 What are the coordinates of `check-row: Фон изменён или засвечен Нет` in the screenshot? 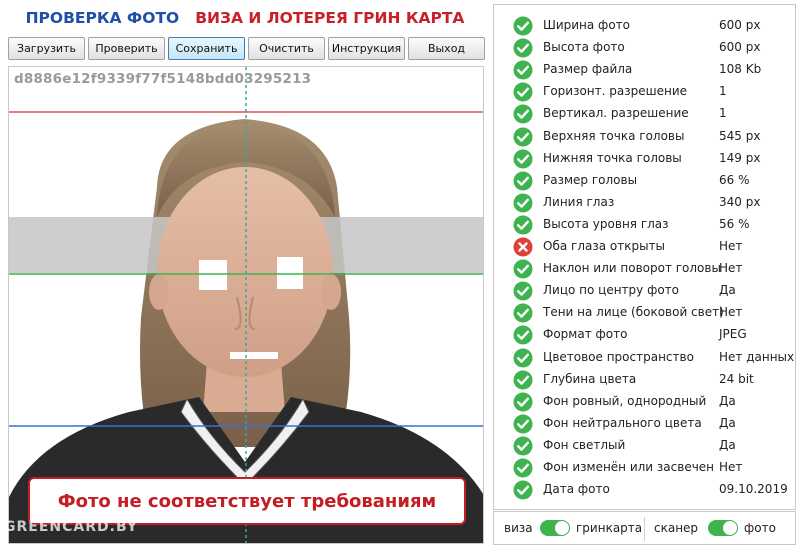 It's located at (644, 468).